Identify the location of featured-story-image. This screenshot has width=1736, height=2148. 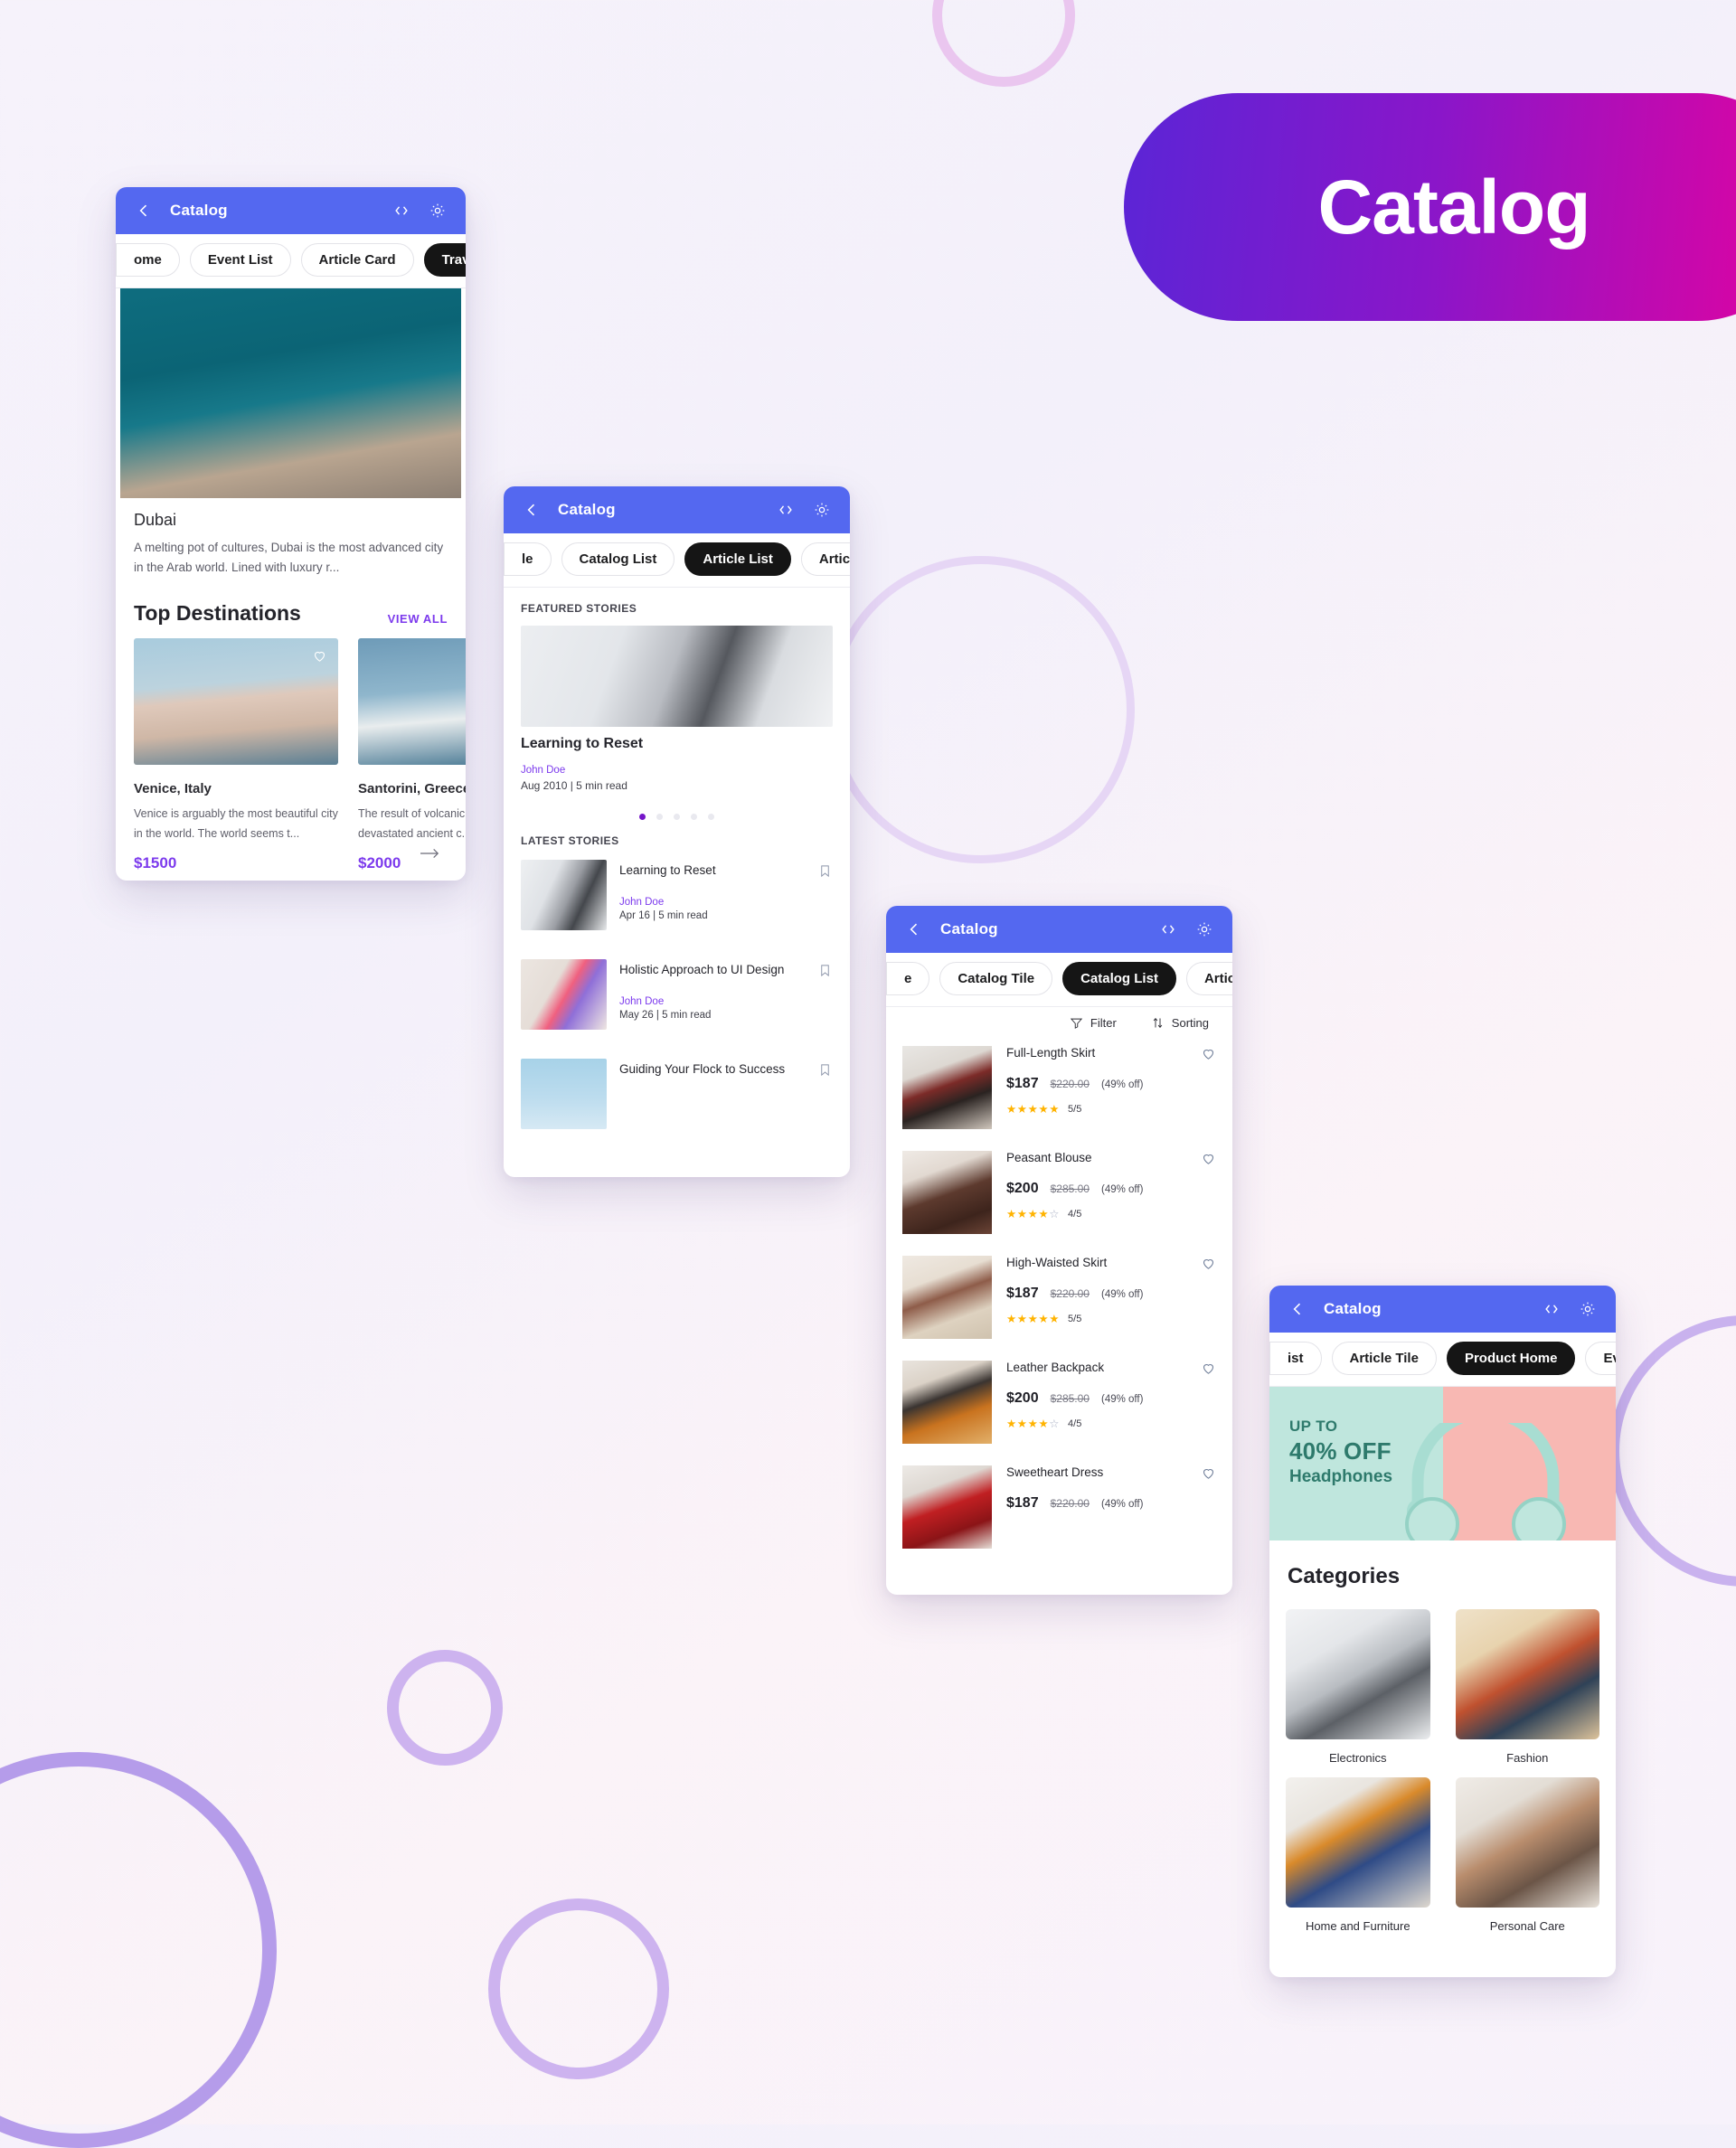
(677, 677).